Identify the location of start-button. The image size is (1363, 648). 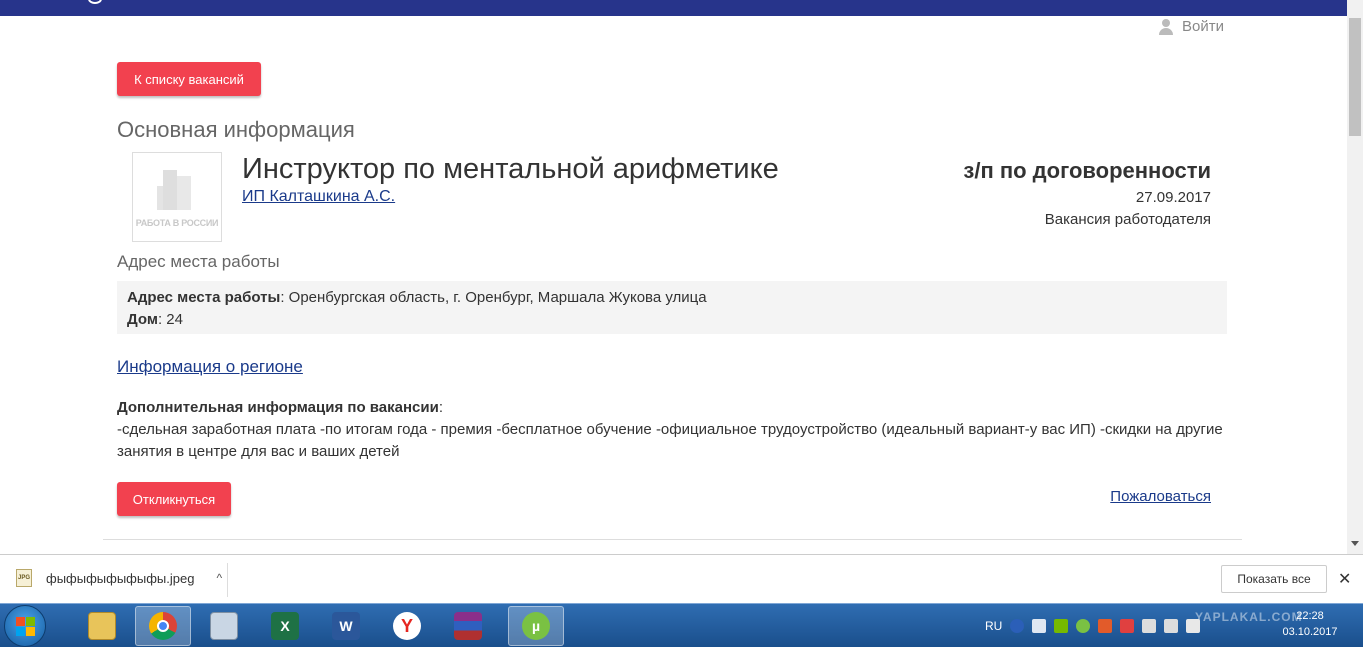
(25, 626).